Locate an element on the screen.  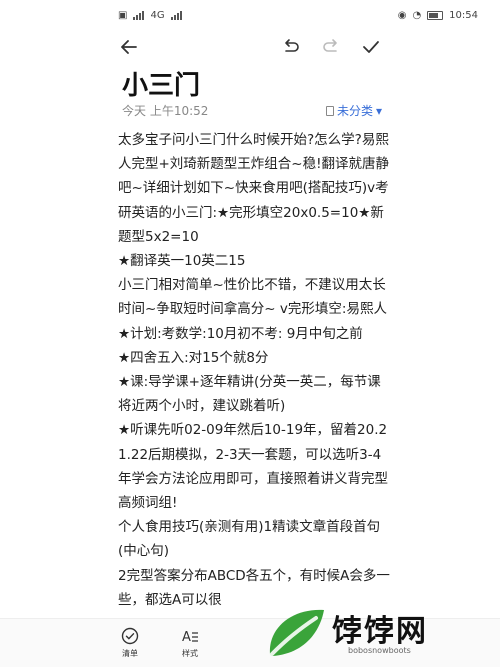
checklist-label: 清单 is located at coordinates (130, 653).